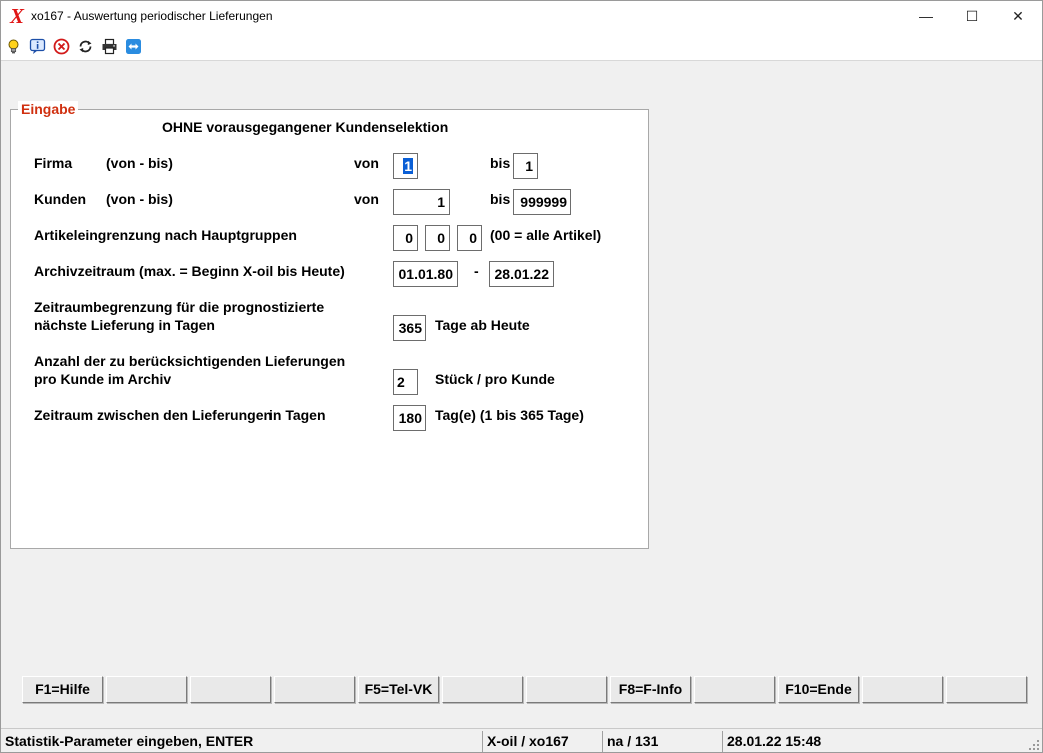  Describe the element at coordinates (129, 741) in the screenshot. I see `status-message: Statistik-Parameter eingeben, ENTER` at that location.